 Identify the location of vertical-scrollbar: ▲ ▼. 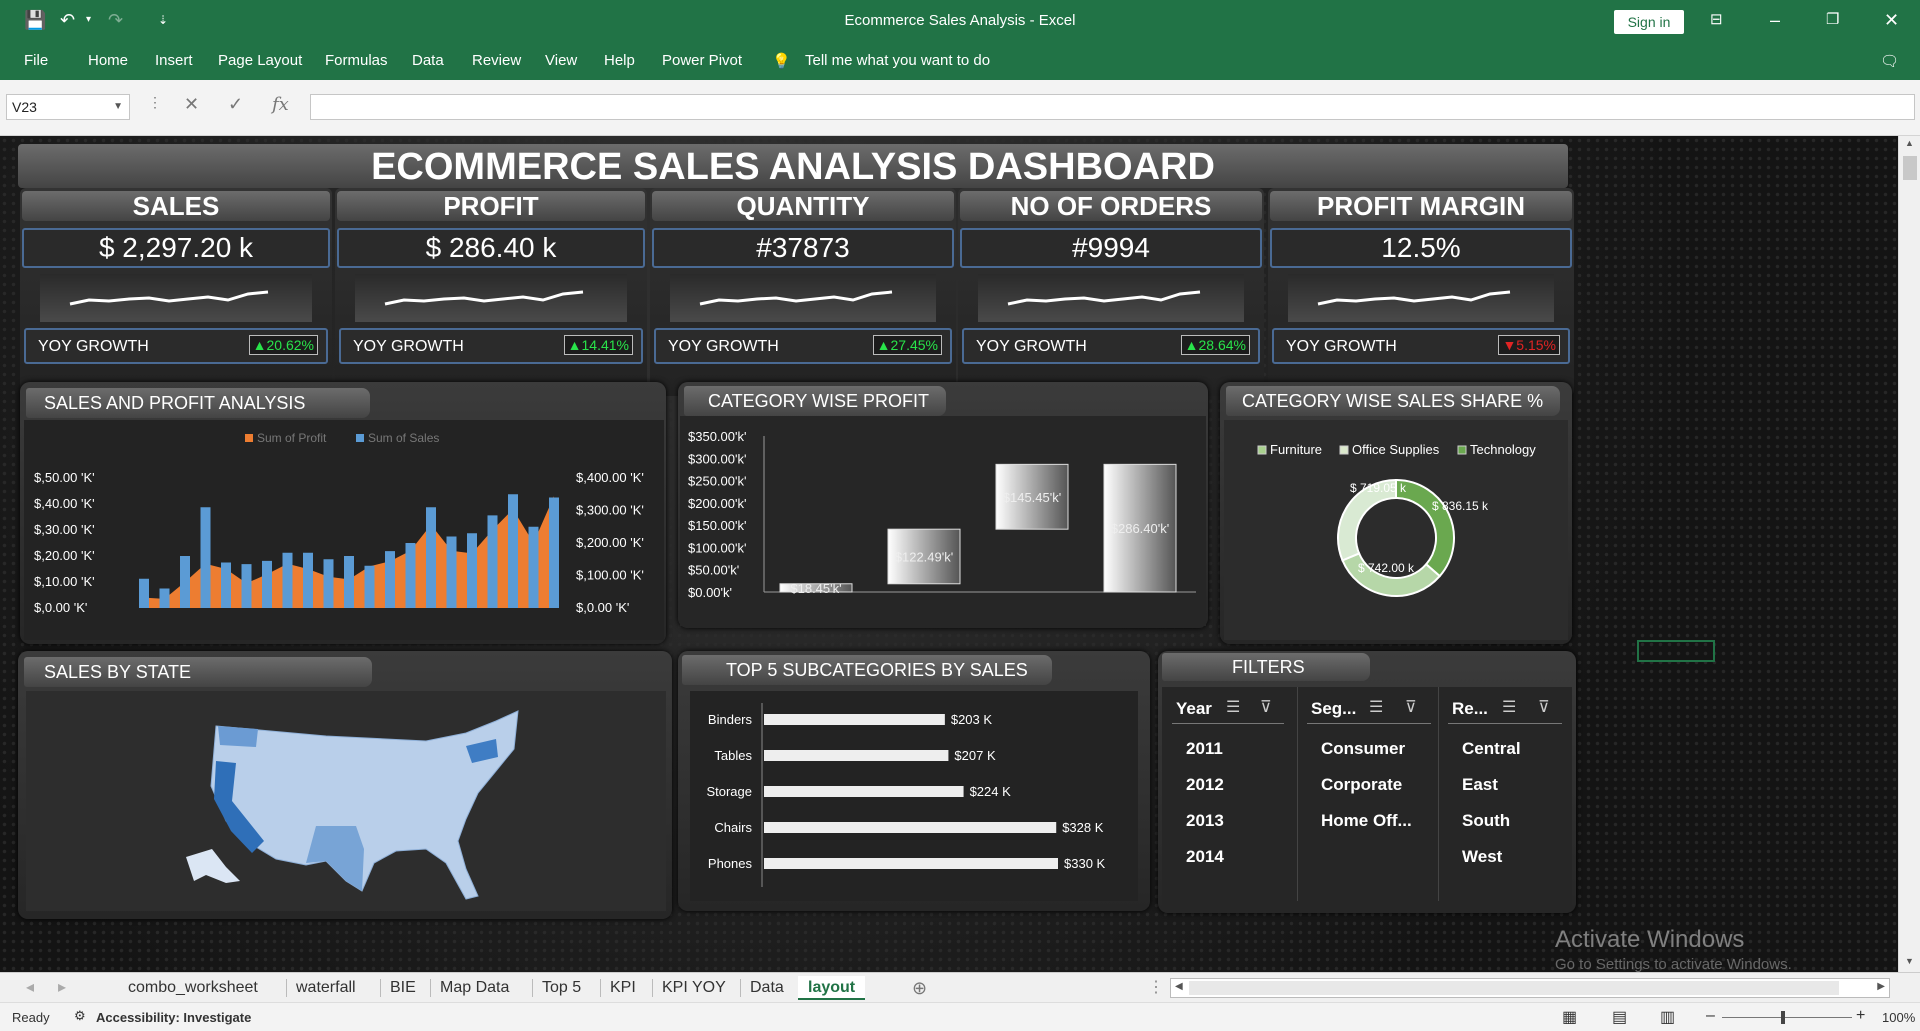
(1909, 554).